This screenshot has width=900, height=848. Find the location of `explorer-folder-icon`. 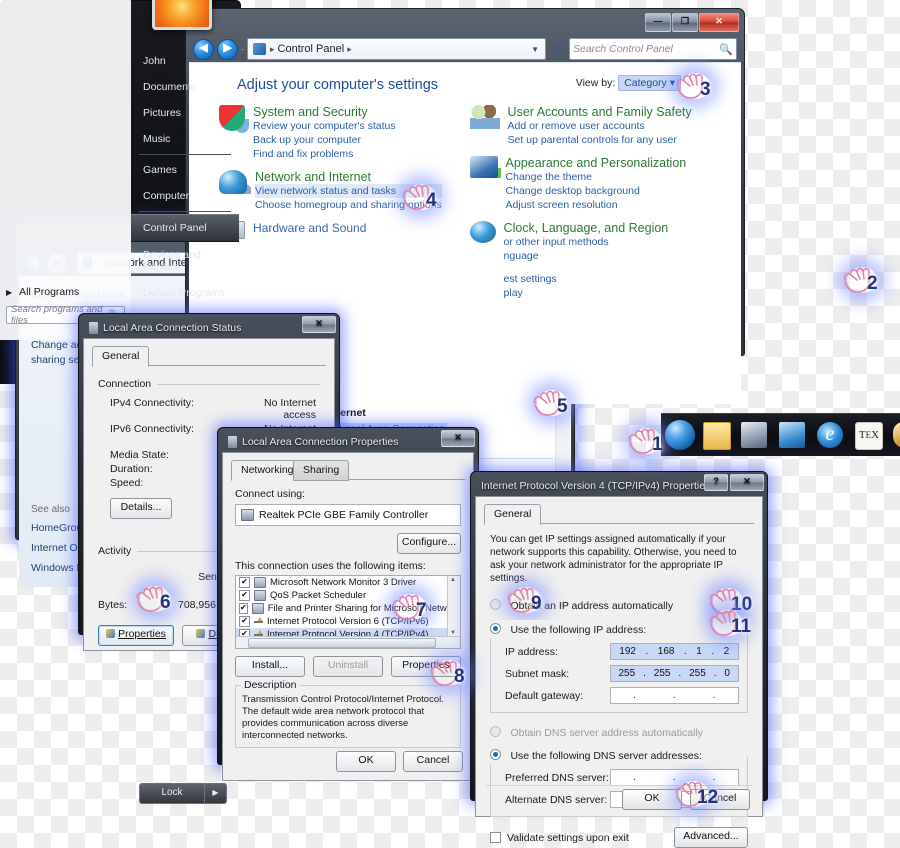

explorer-folder-icon is located at coordinates (717, 436).